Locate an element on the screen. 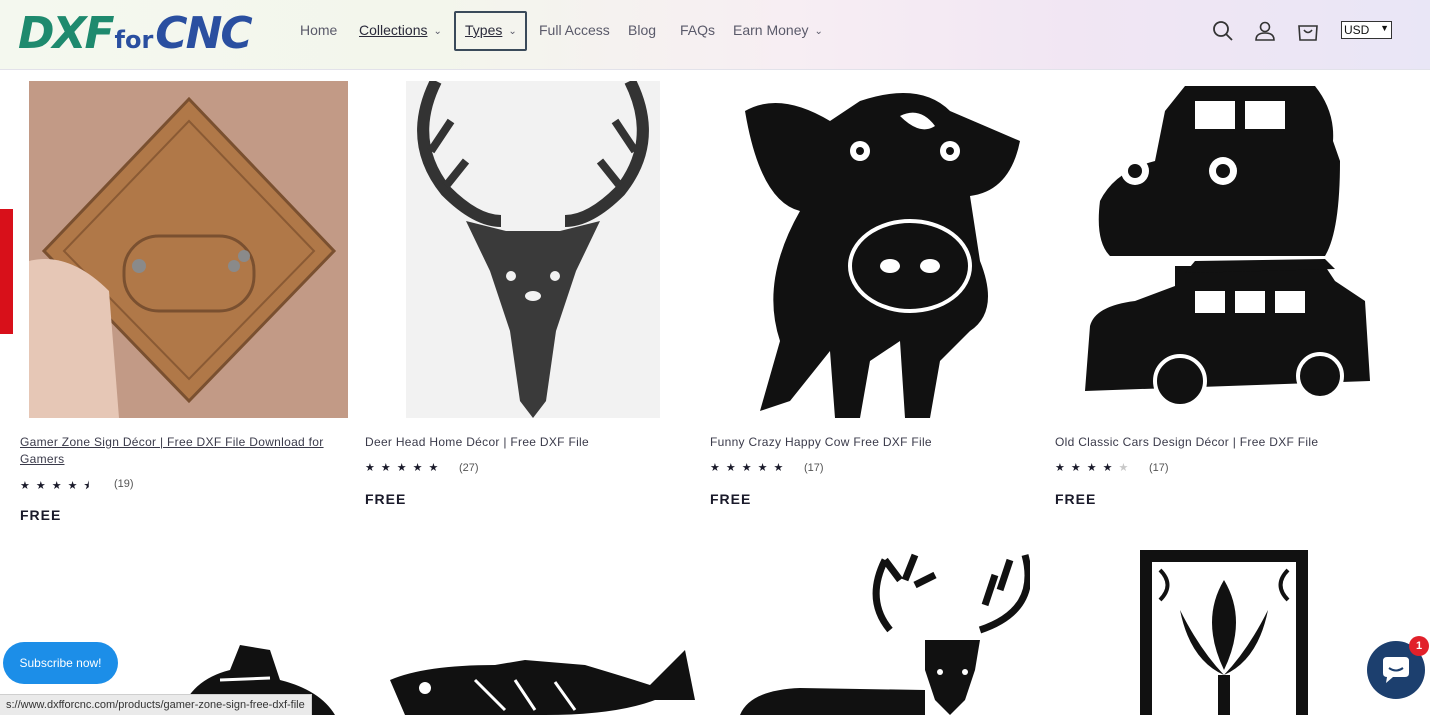 The width and height of the screenshot is (1430, 720). account-icon is located at coordinates (1265, 31).